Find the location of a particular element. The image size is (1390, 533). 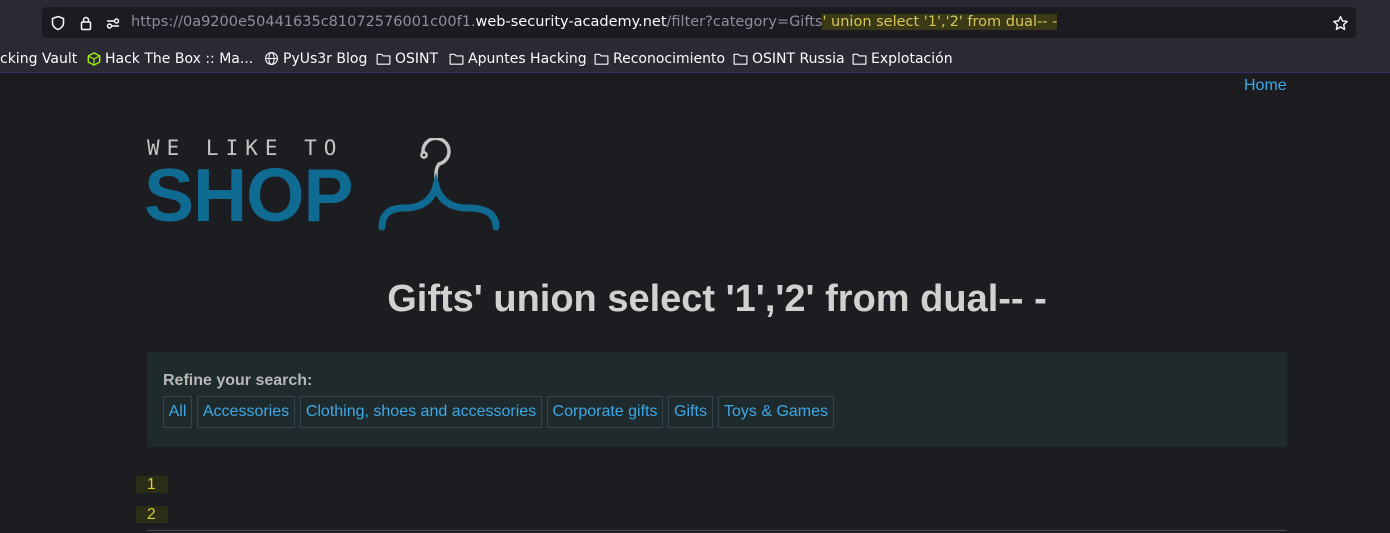

home-link: Home is located at coordinates (1265, 86).